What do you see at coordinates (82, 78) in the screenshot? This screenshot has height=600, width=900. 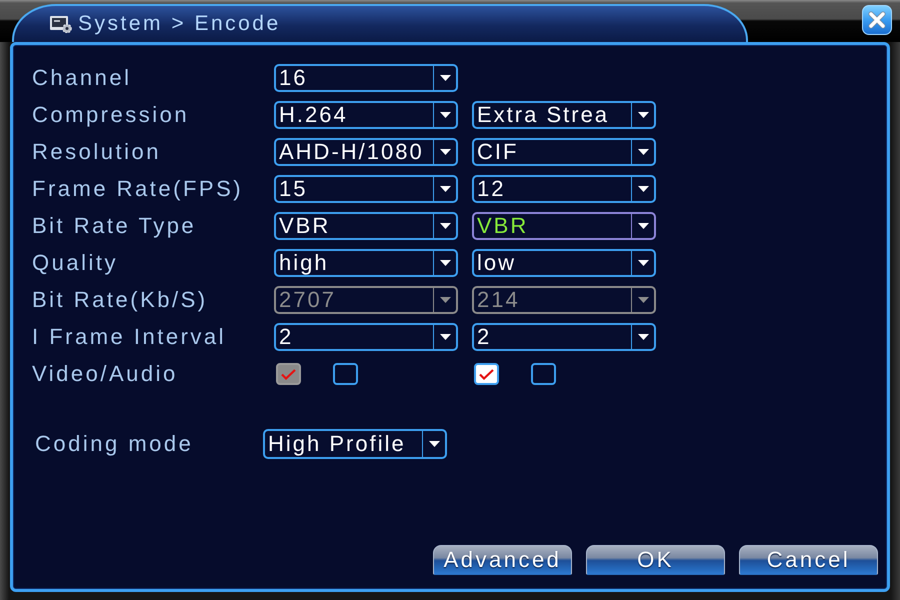 I see `field-label: Channel` at bounding box center [82, 78].